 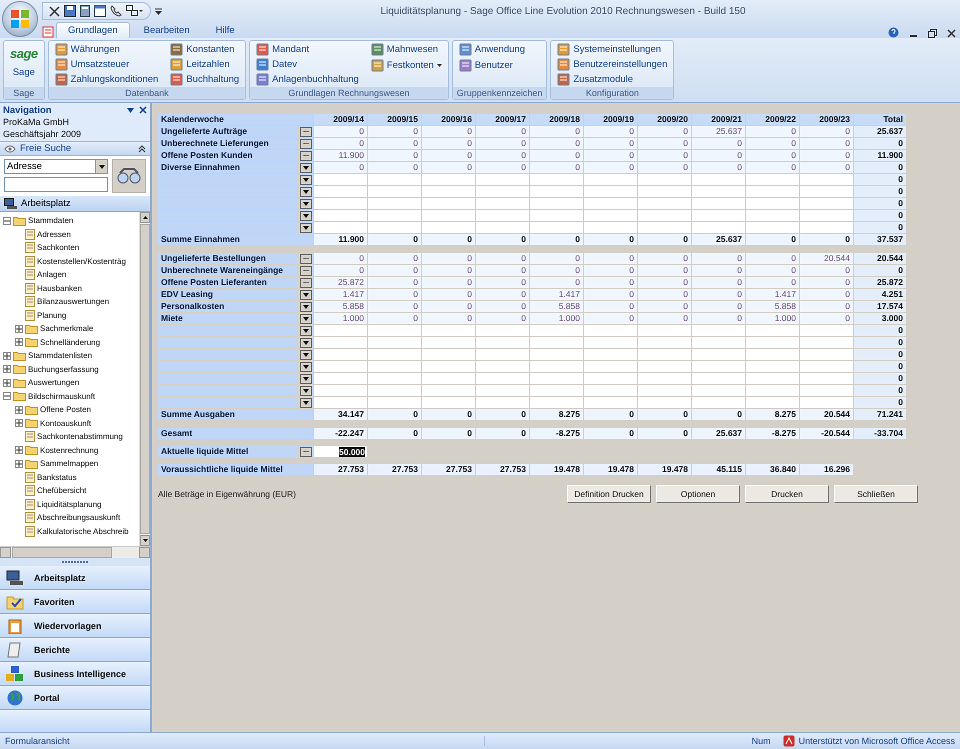 I want to click on action-button: Drucken, so click(x=787, y=494).